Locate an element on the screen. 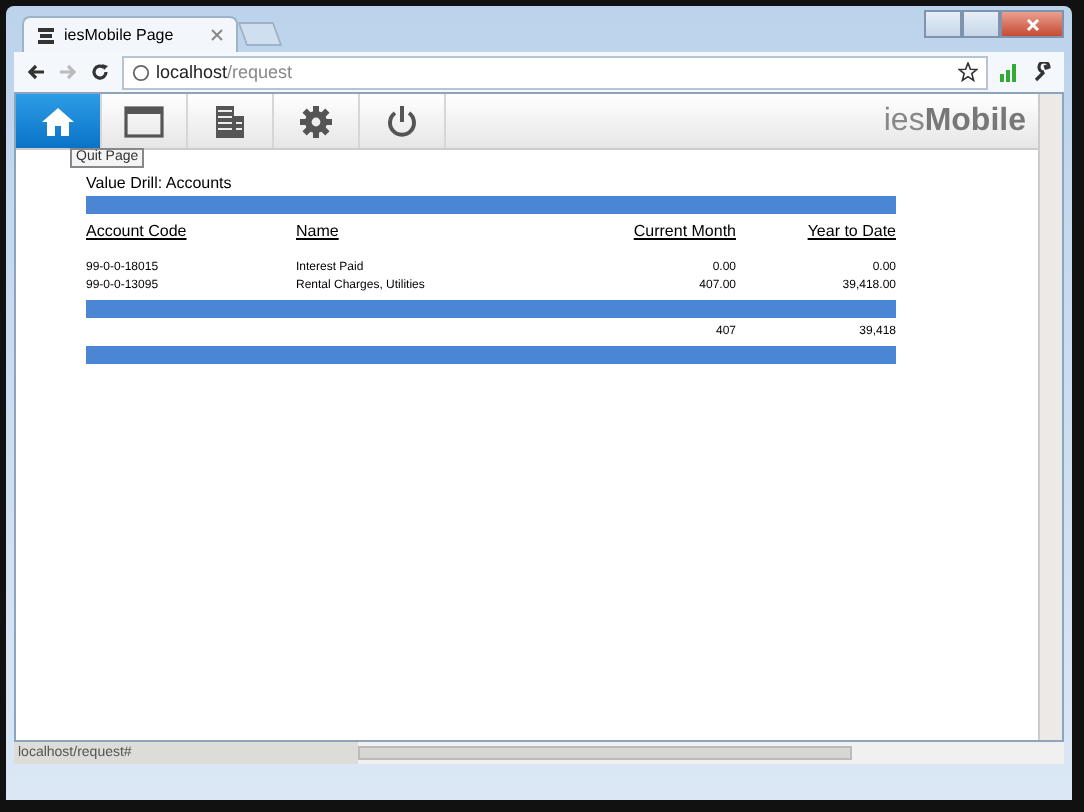  maximize-button is located at coordinates (981, 24).